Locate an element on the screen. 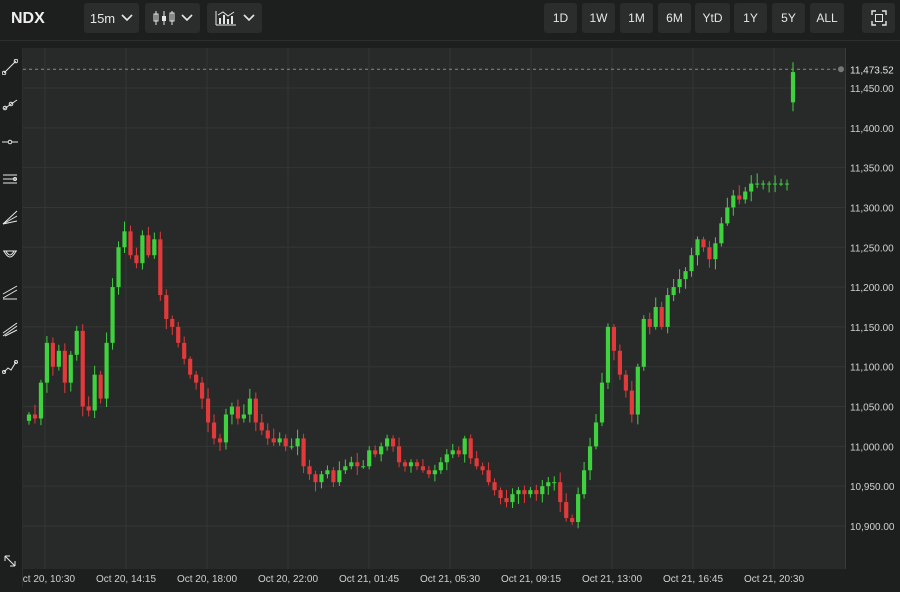 The width and height of the screenshot is (900, 592). tool-trend-line is located at coordinates (10, 67).